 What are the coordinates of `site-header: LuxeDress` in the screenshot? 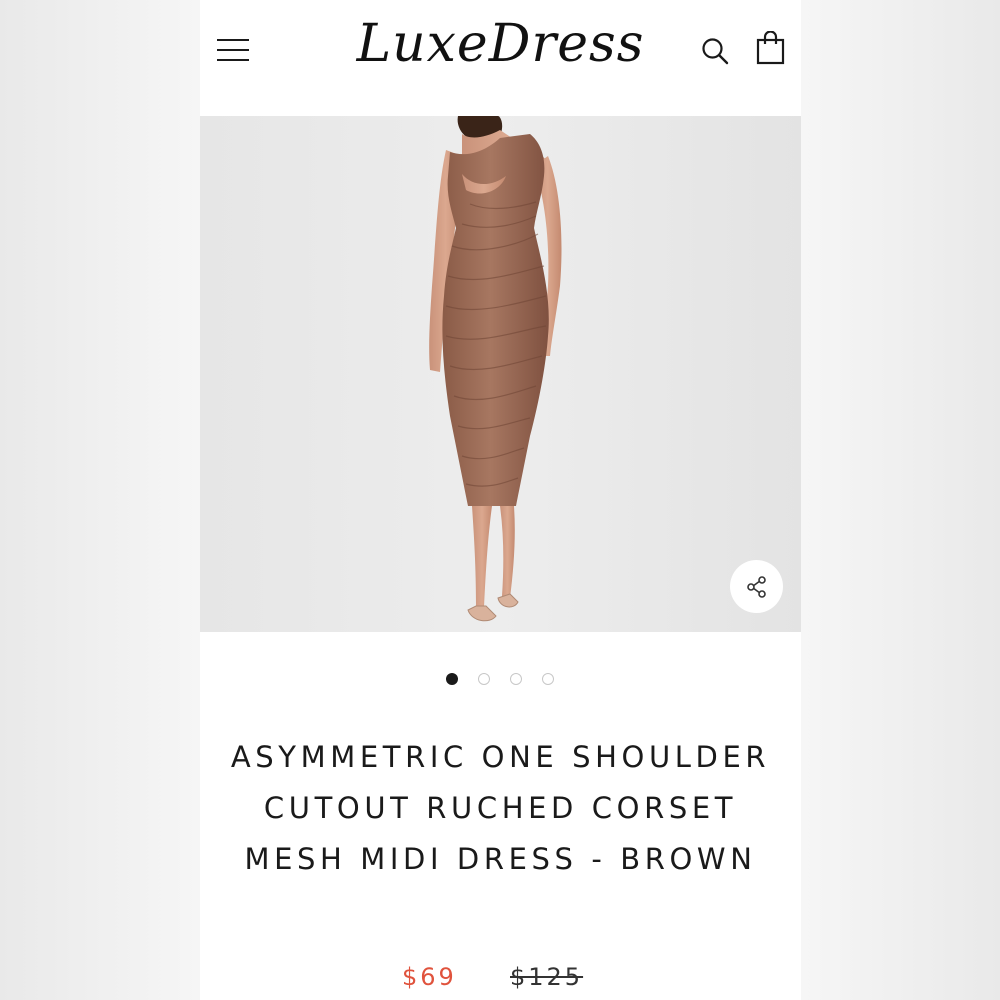 It's located at (500, 58).